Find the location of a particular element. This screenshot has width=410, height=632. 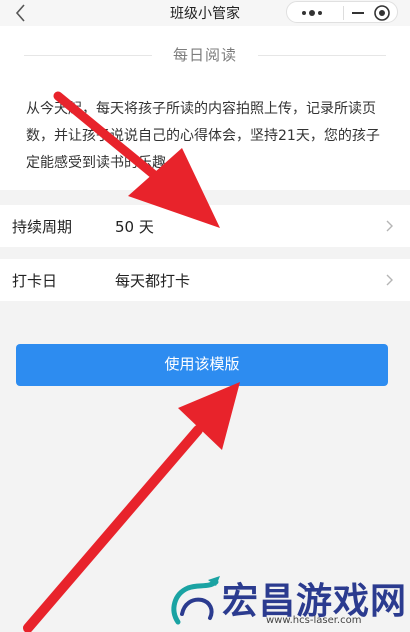

watermark-url: www.hcs-laser.com is located at coordinates (314, 620).